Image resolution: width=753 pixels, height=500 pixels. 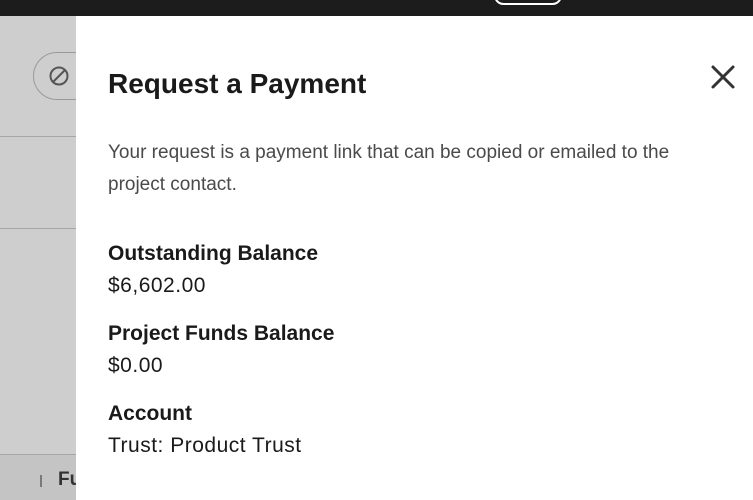 I want to click on panel-title: Request a Payment, so click(x=237, y=83).